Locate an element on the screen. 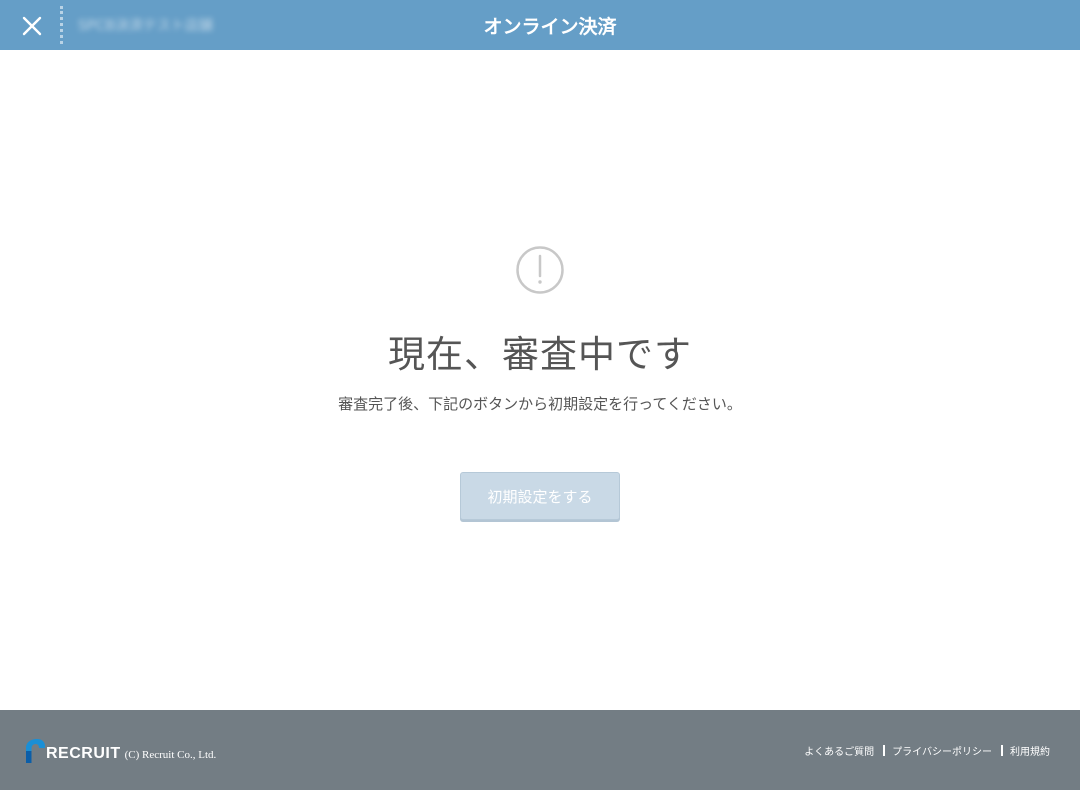  review-status-heading: 現在、審査中です is located at coordinates (540, 354).